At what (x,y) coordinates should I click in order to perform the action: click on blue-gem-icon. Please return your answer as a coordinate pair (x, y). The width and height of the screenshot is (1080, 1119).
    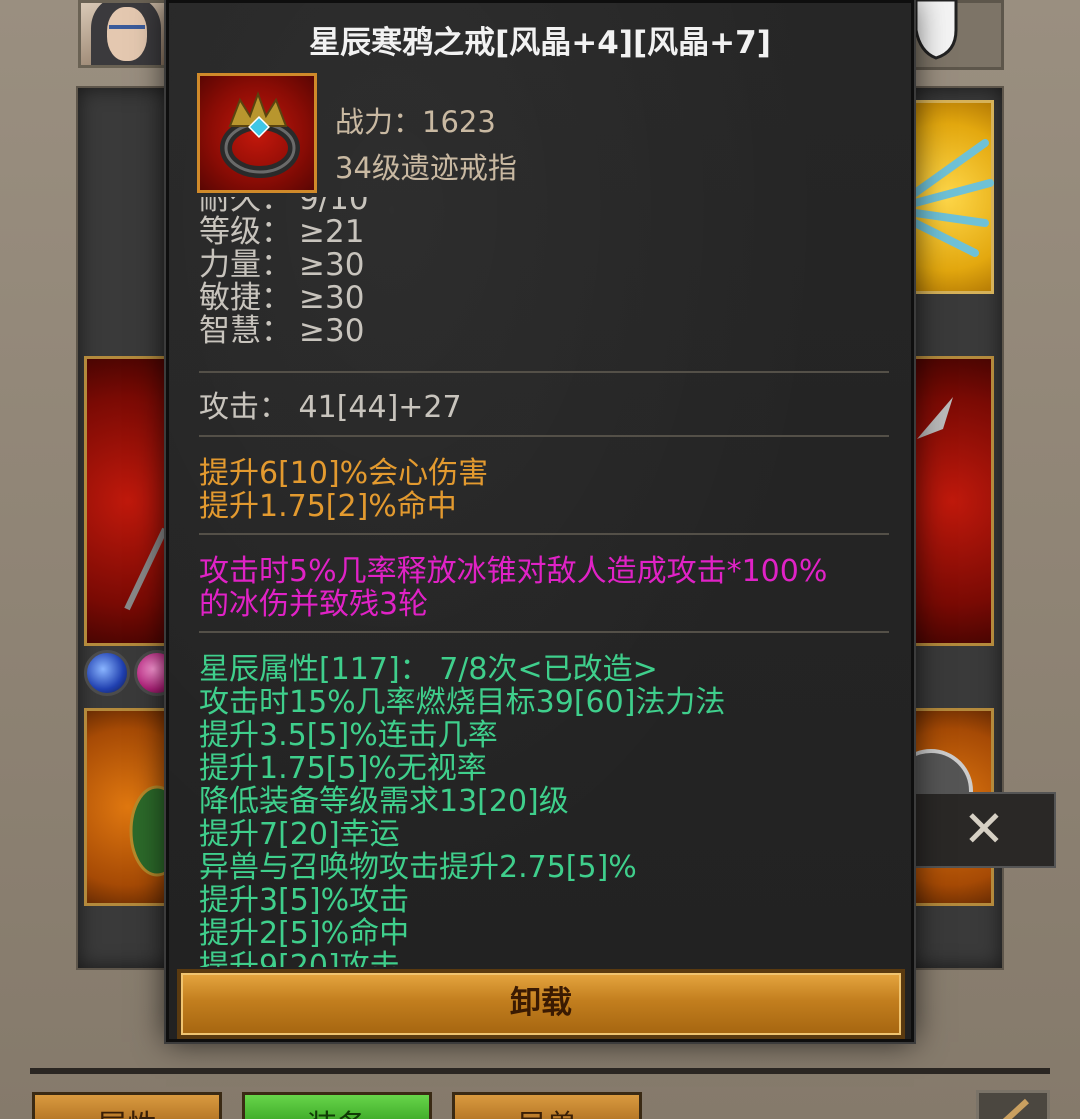
    Looking at the image, I should click on (107, 673).